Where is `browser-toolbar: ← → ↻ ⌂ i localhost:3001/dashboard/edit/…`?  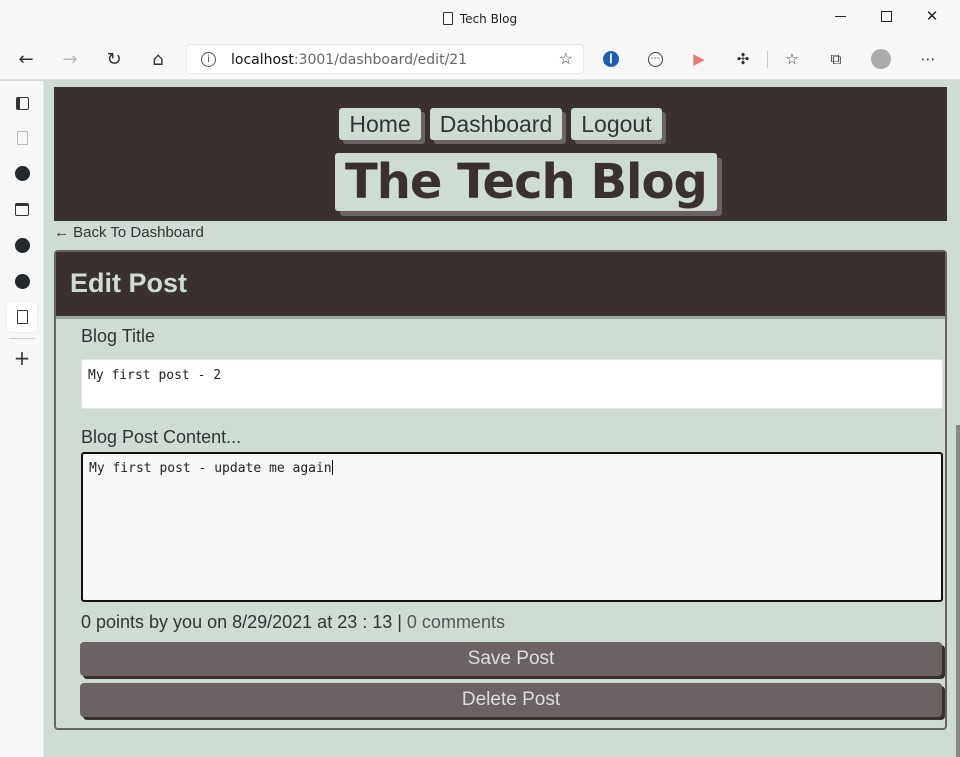
browser-toolbar: ← → ↻ ⌂ i localhost:3001/dashboard/edit/… is located at coordinates (480, 59).